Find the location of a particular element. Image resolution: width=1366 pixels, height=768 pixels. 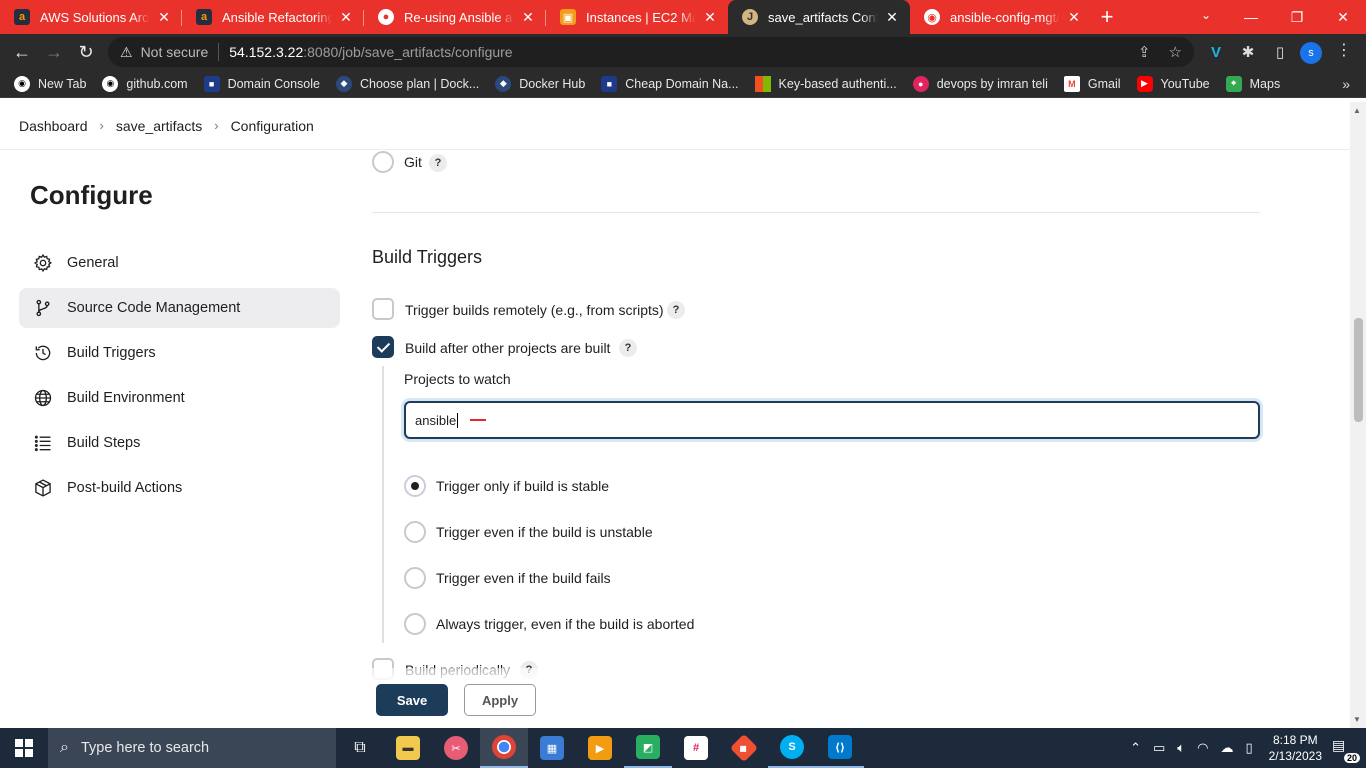

git-radio is located at coordinates (383, 162).